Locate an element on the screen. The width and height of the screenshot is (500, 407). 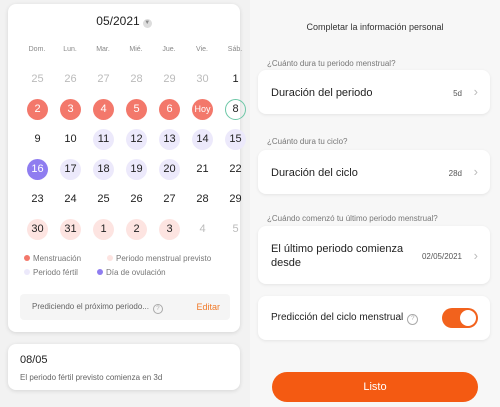
question-period: ¿Cuánto dura tu periodo menstrual? is located at coordinates (331, 63).